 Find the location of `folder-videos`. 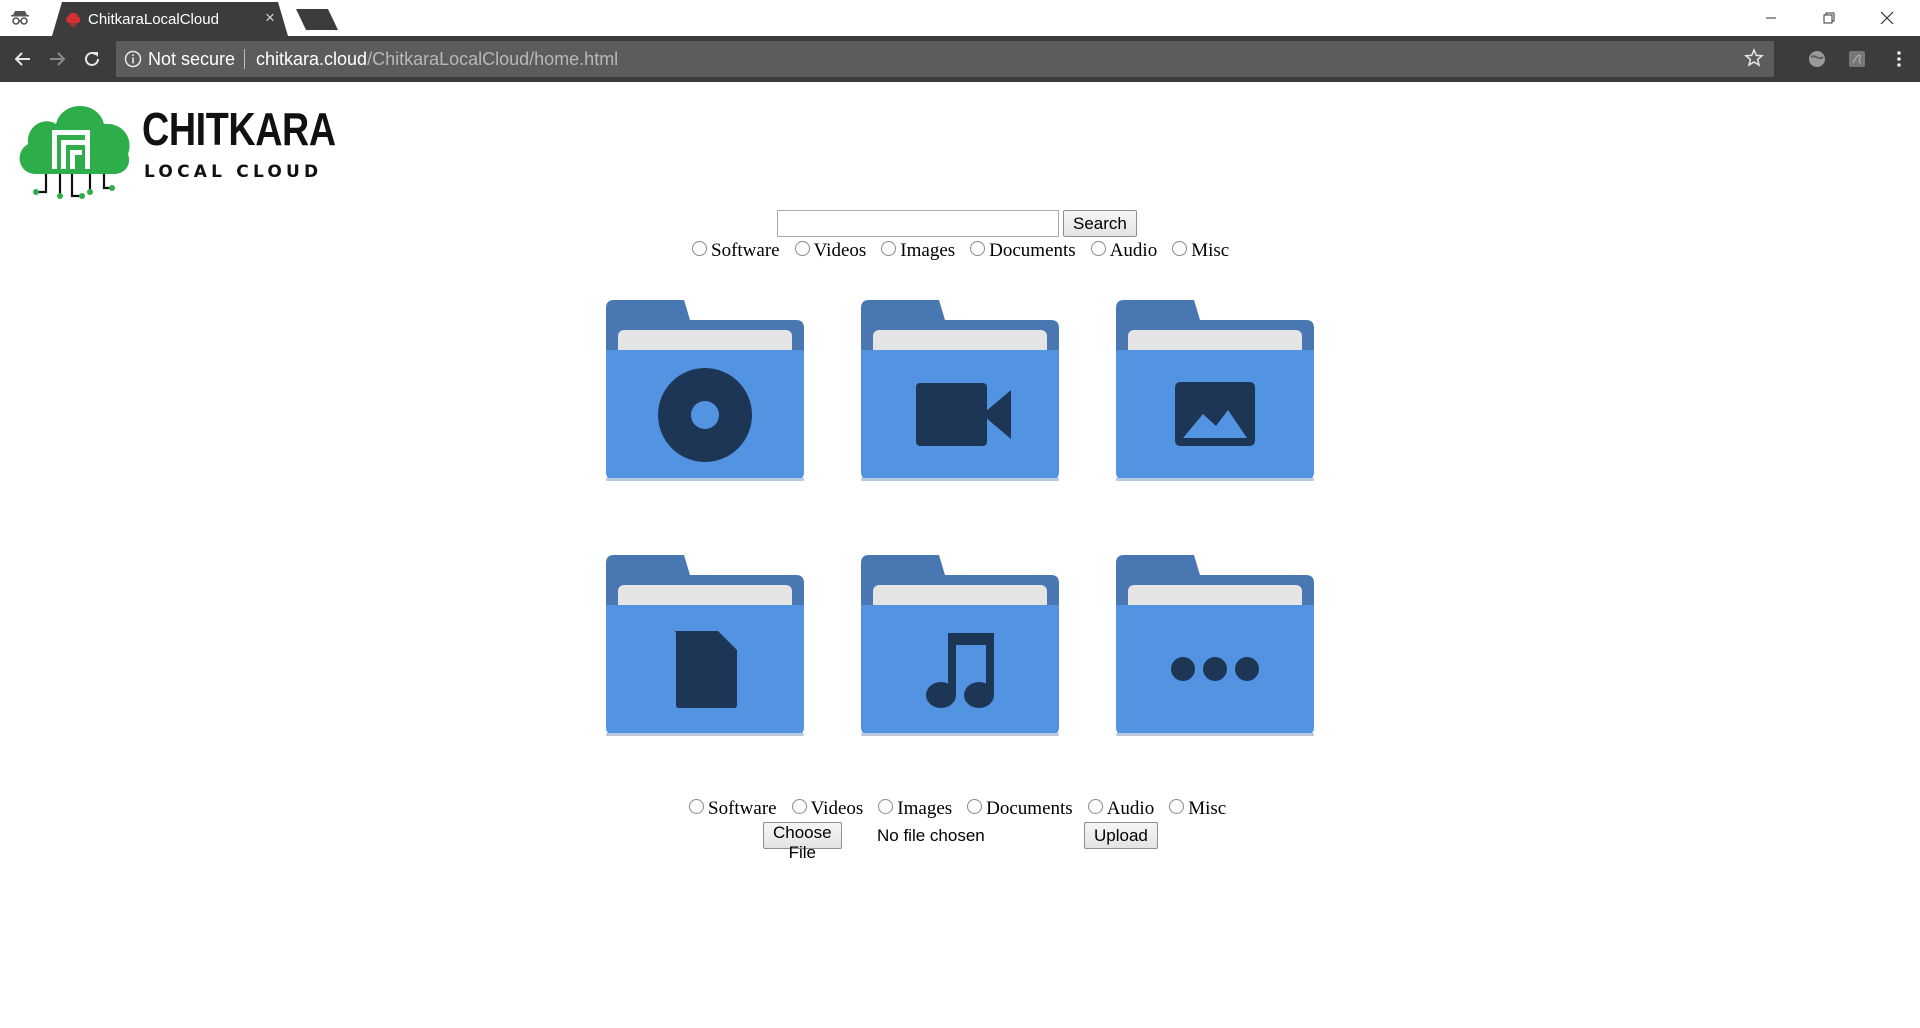

folder-videos is located at coordinates (960, 391).